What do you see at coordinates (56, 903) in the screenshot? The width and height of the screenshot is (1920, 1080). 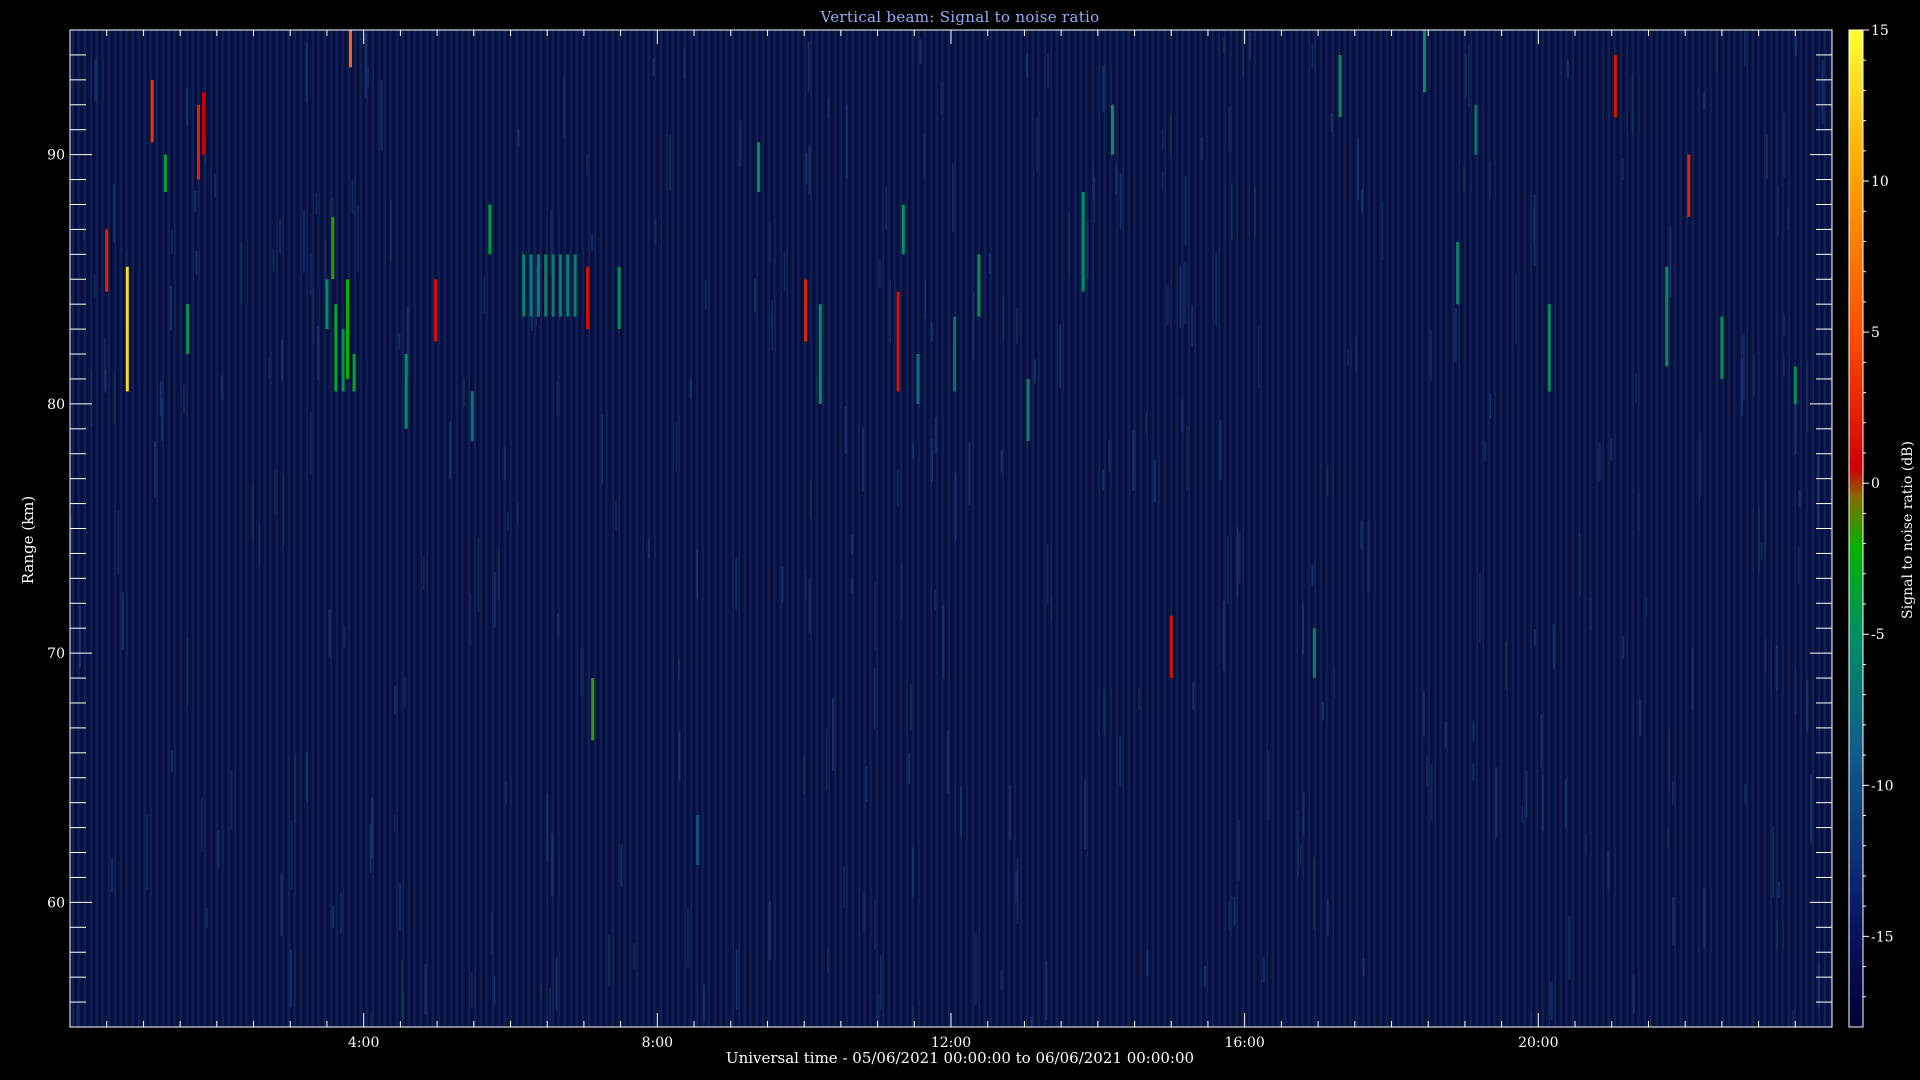 I see `y-tick-label: 60` at bounding box center [56, 903].